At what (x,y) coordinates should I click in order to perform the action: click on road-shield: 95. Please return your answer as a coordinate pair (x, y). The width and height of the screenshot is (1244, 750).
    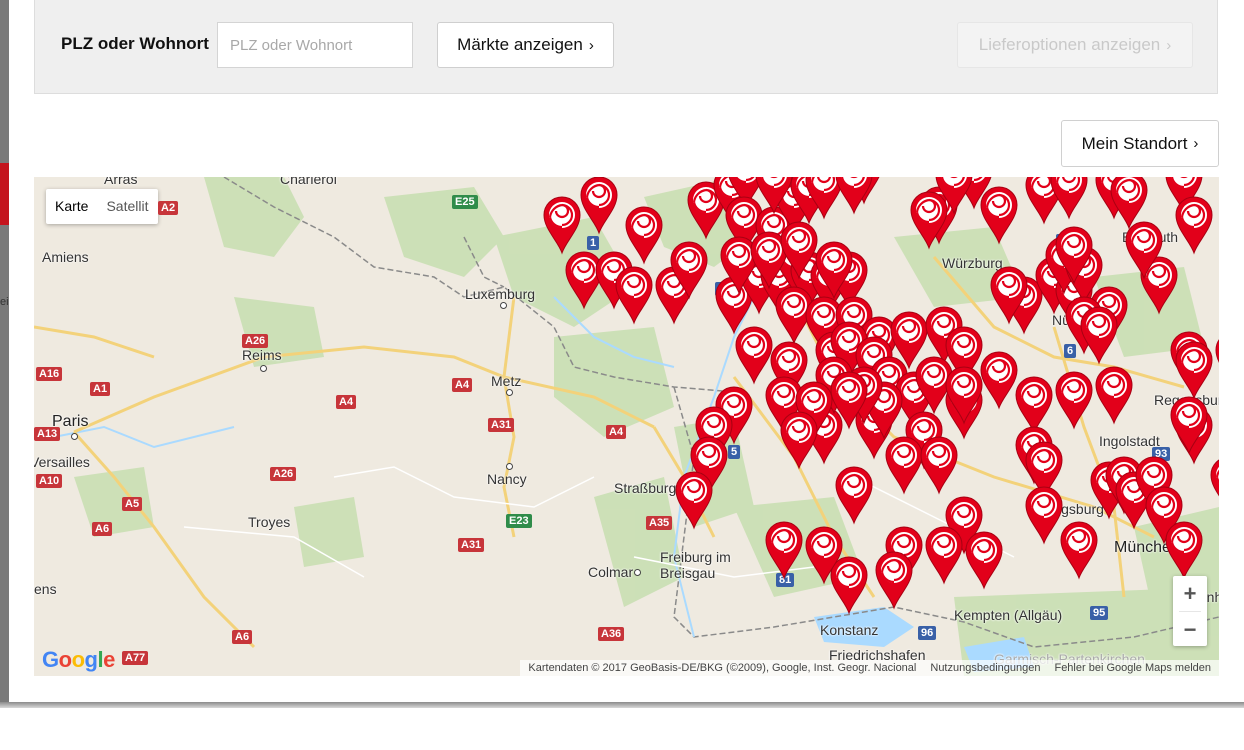
    Looking at the image, I should click on (1099, 613).